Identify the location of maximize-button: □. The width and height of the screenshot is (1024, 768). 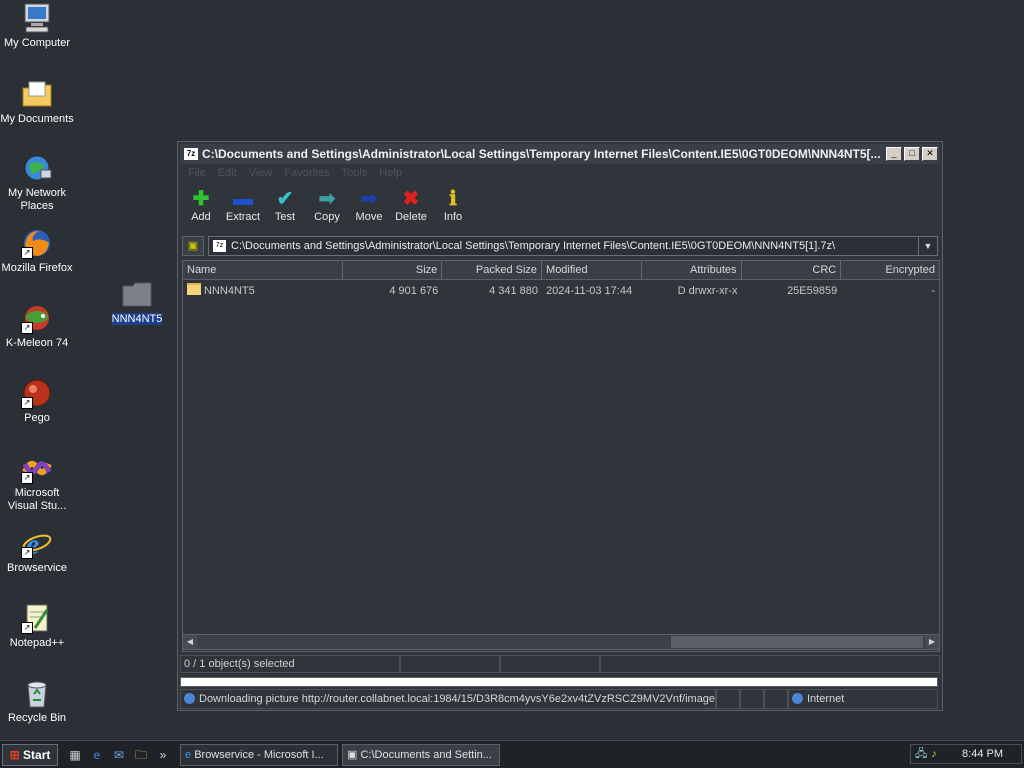
(912, 154).